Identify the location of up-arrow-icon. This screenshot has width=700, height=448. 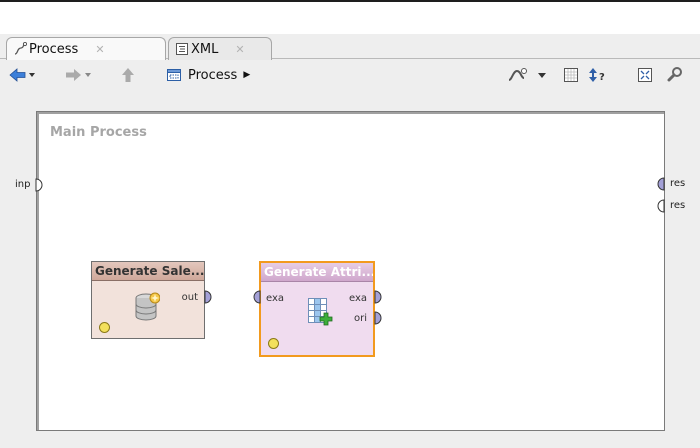
(128, 75).